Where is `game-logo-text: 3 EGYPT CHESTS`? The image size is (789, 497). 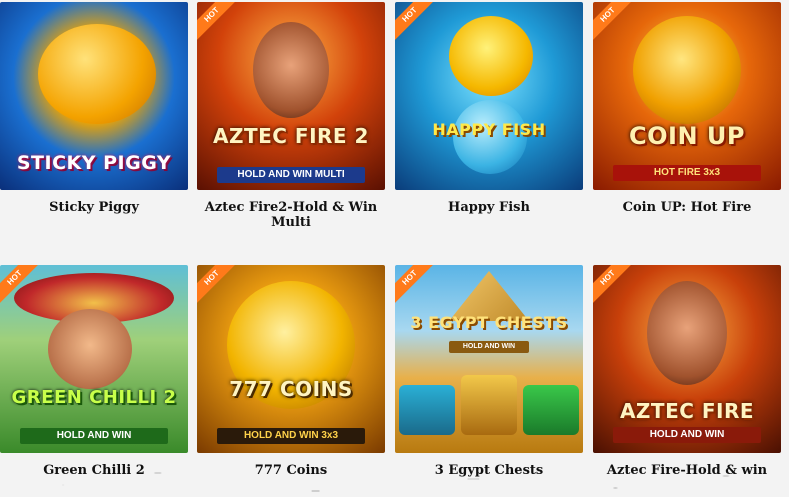 game-logo-text: 3 EGYPT CHESTS is located at coordinates (489, 322).